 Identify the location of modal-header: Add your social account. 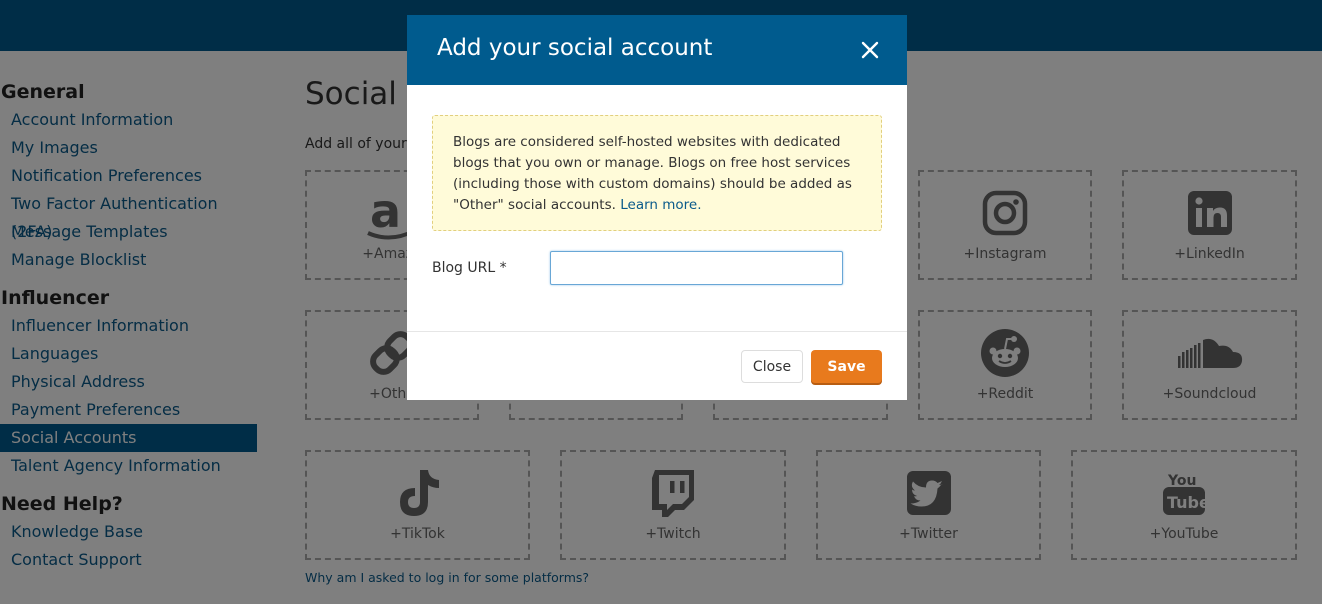
(657, 50).